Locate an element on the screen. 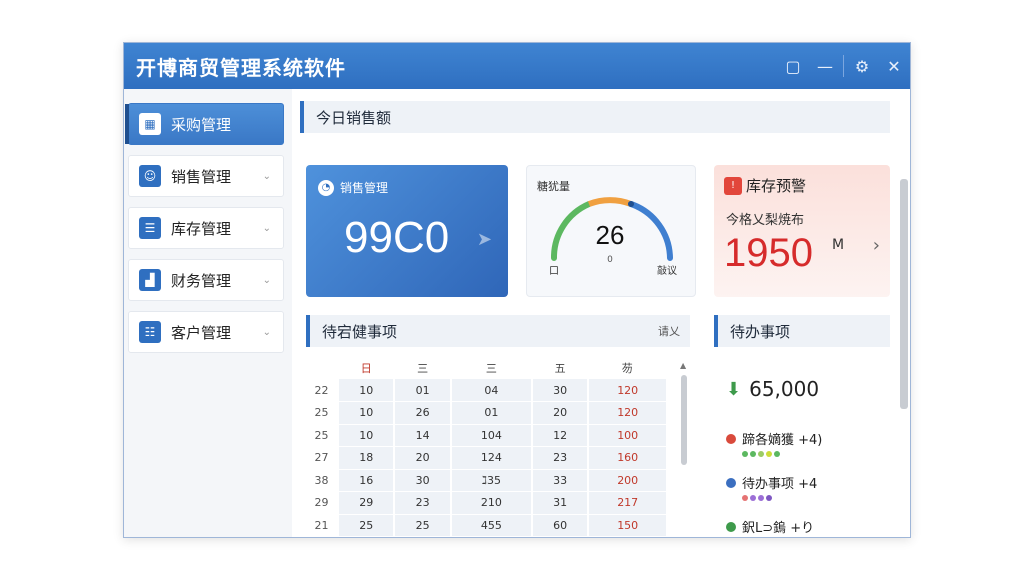  table-row: 21 25 25 455 60 150 is located at coordinates (486, 525).